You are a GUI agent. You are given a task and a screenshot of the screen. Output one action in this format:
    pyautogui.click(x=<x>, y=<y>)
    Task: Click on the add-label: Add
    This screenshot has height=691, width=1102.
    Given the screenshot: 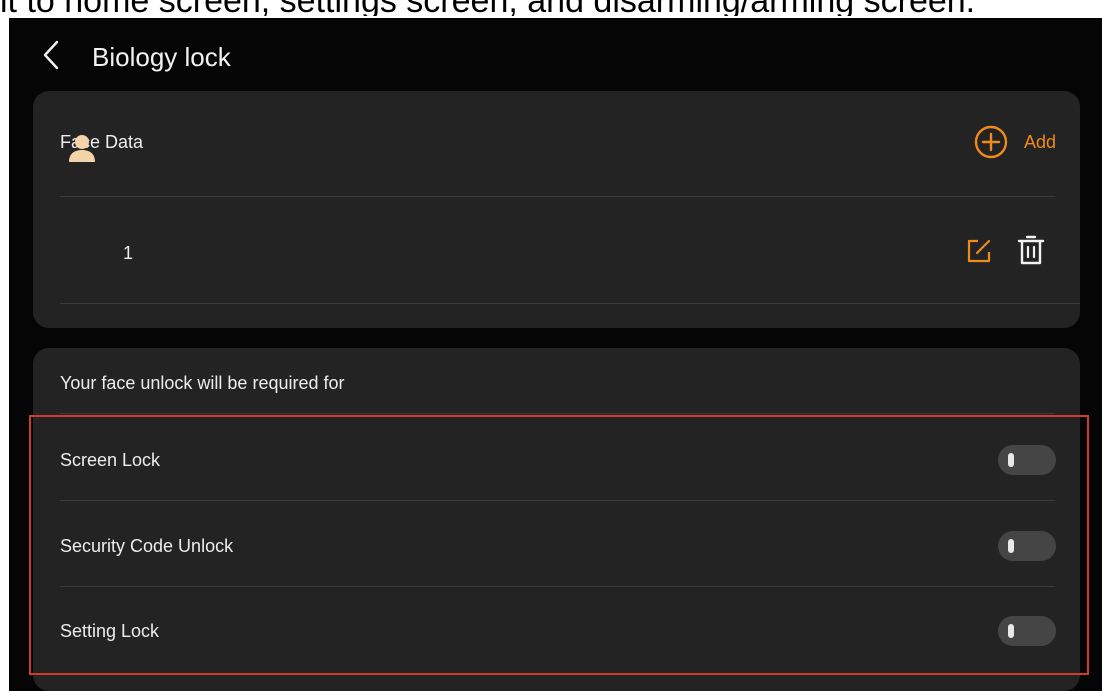 What is the action you would take?
    pyautogui.click(x=1039, y=141)
    